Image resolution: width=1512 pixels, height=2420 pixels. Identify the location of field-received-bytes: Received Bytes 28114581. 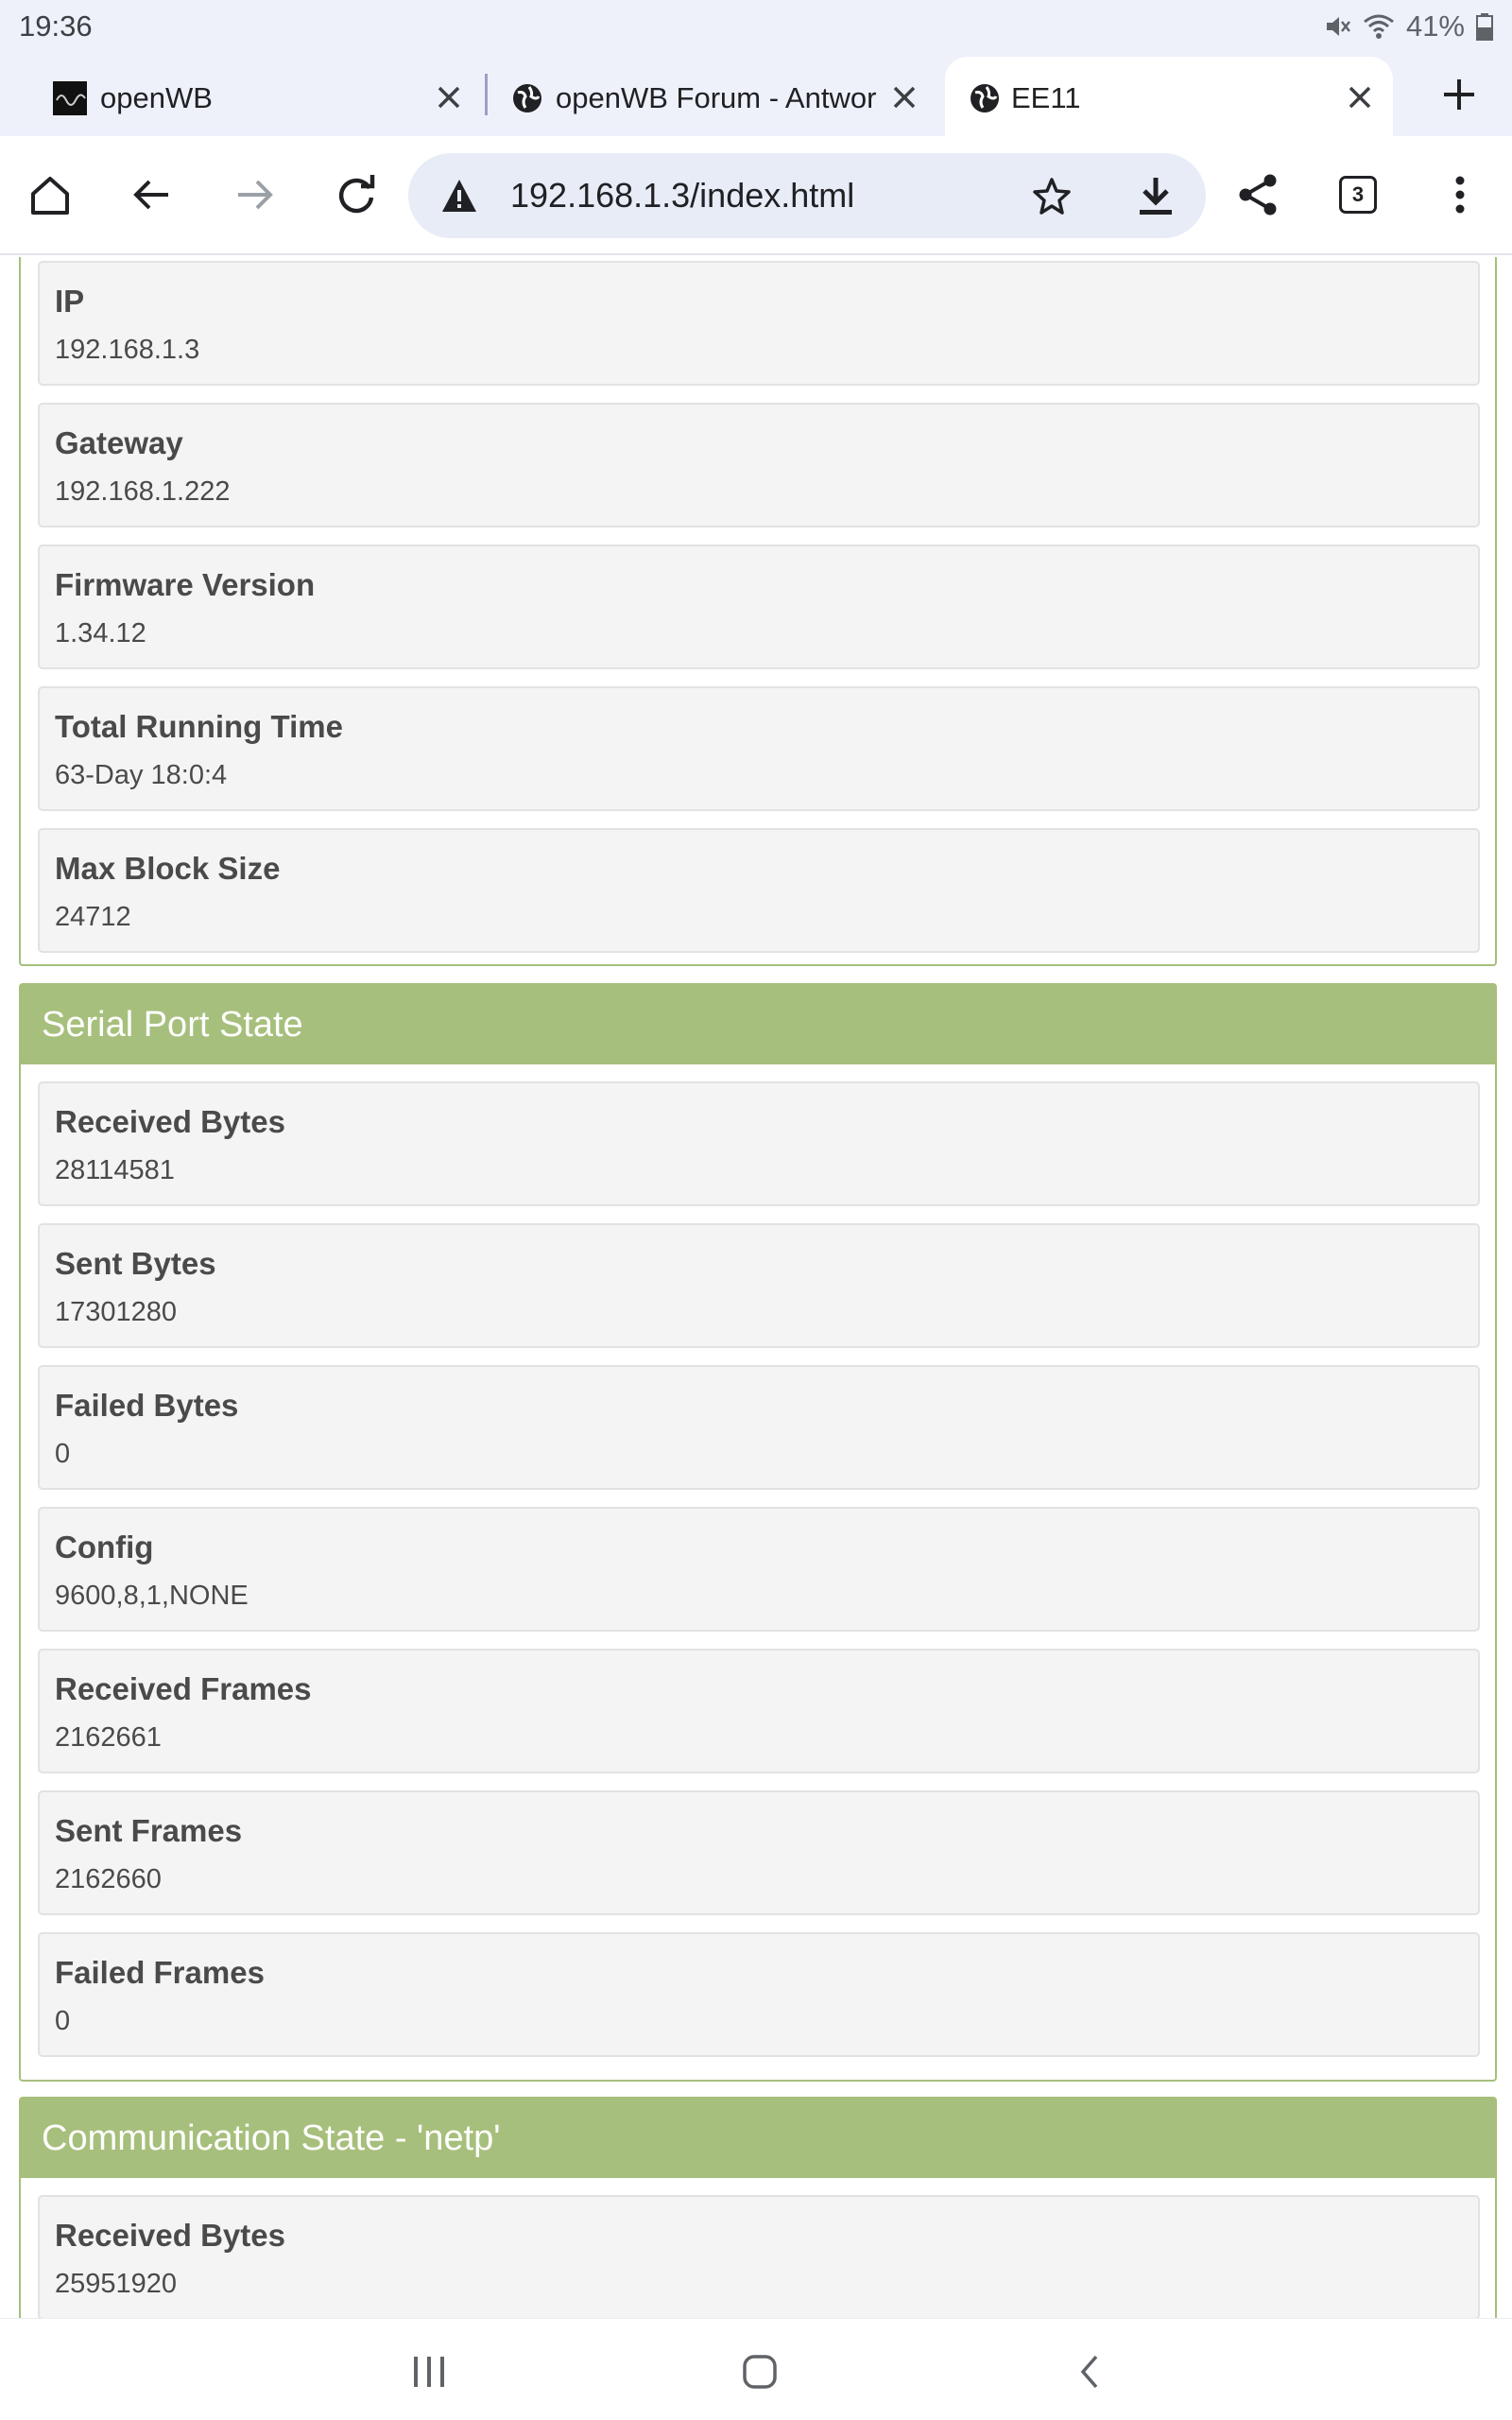
(759, 1143).